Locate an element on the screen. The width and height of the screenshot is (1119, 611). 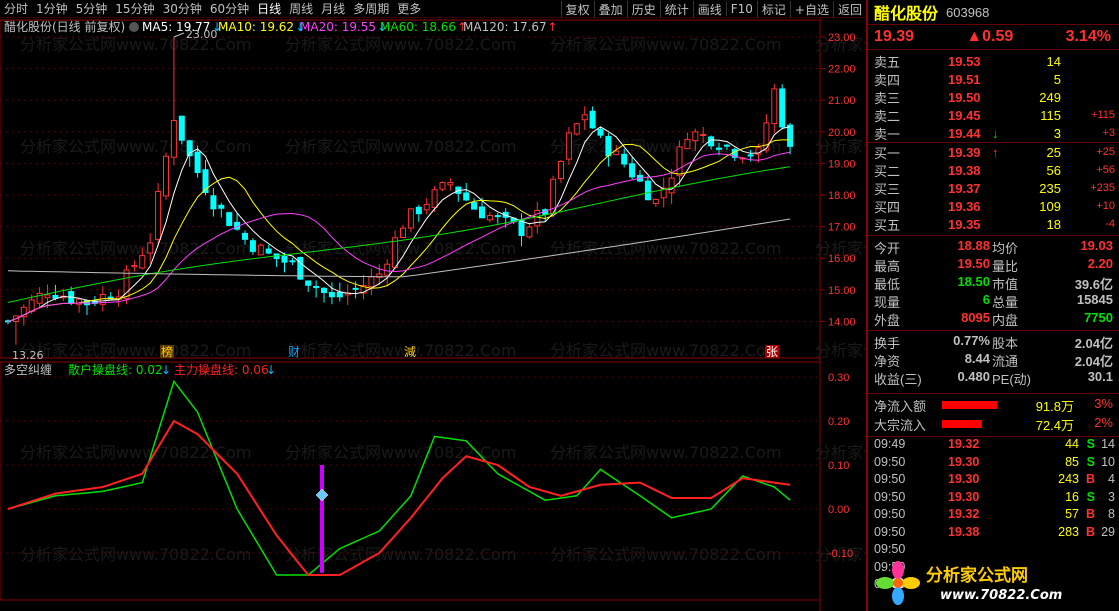
toolbar-button: 返回 is located at coordinates (849, 9).